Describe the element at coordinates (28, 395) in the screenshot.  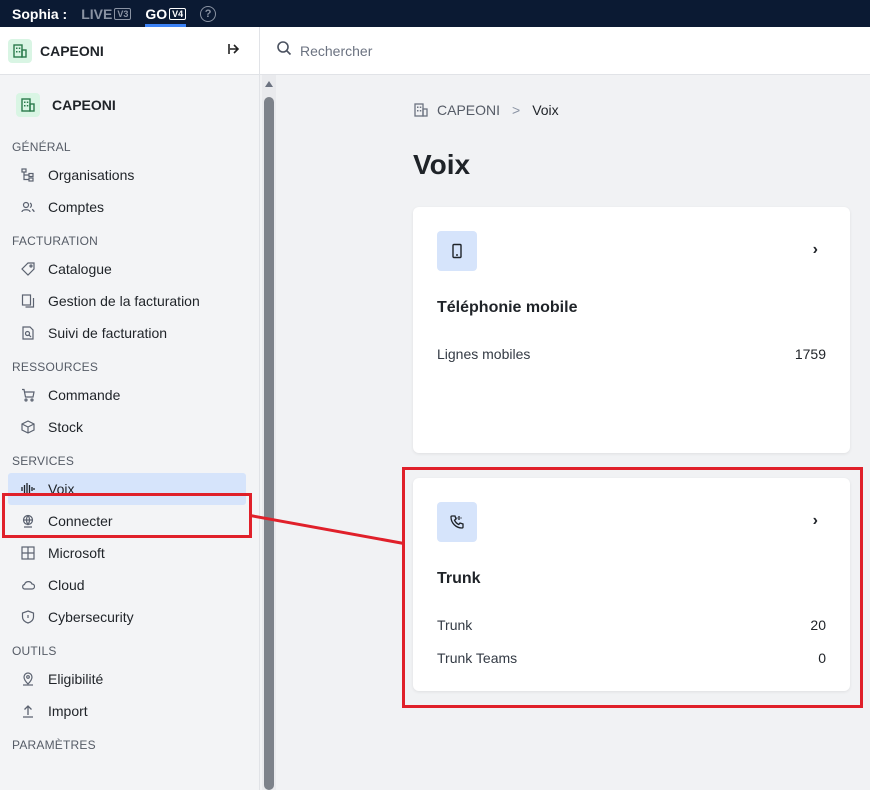
I see `cart-icon` at that location.